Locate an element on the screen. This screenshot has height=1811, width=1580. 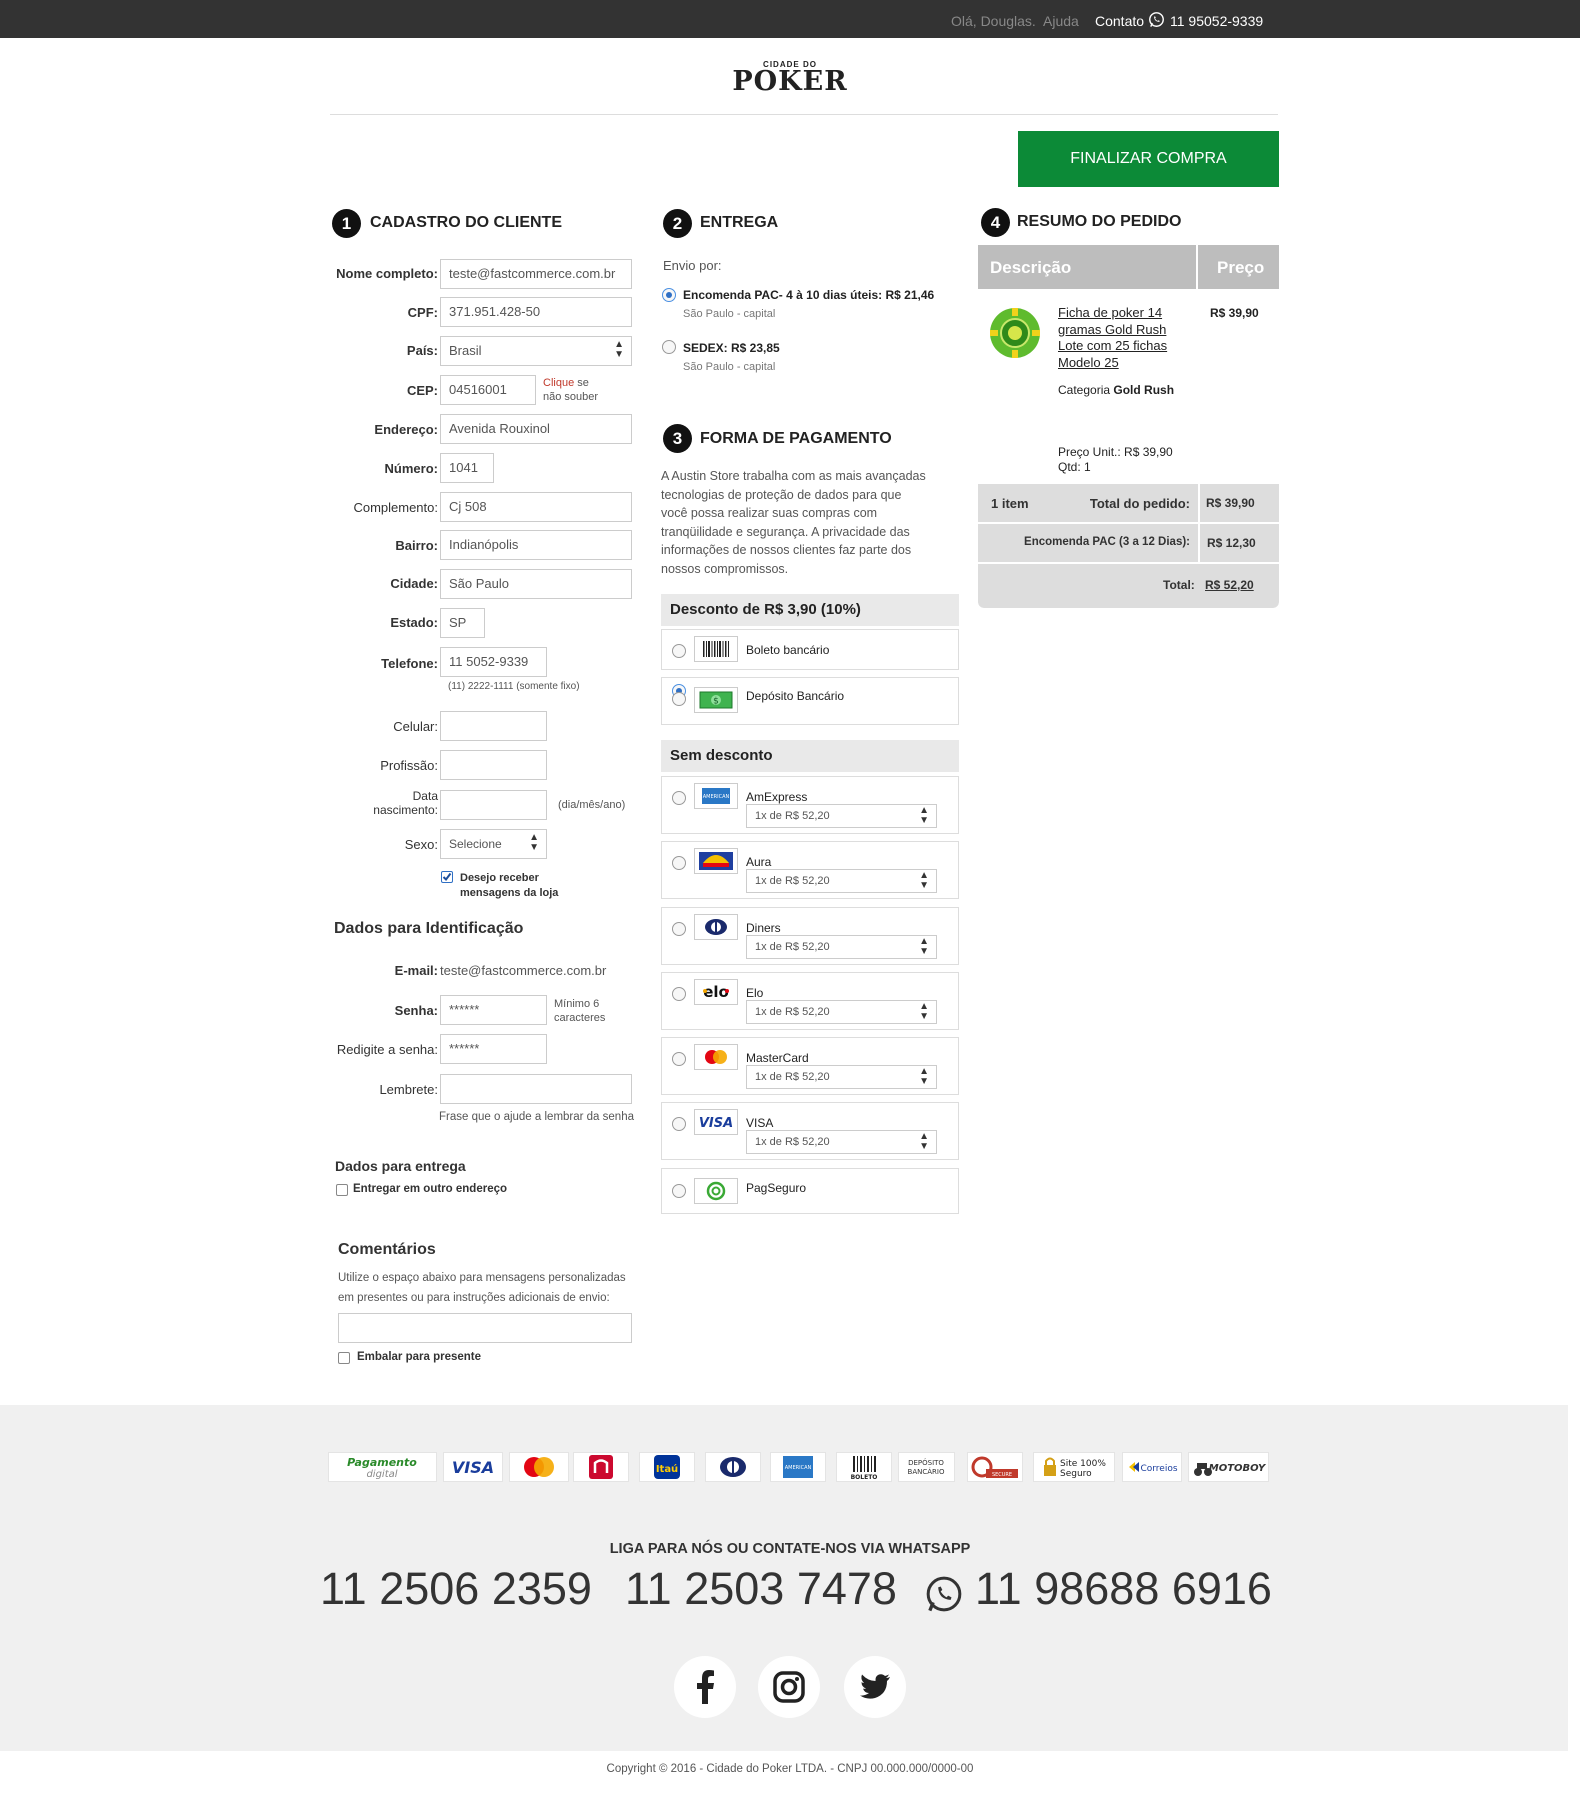
payment-option-elo: elo Elo 1x de R$ 52,20 ▲ ▼ is located at coordinates (810, 1001).